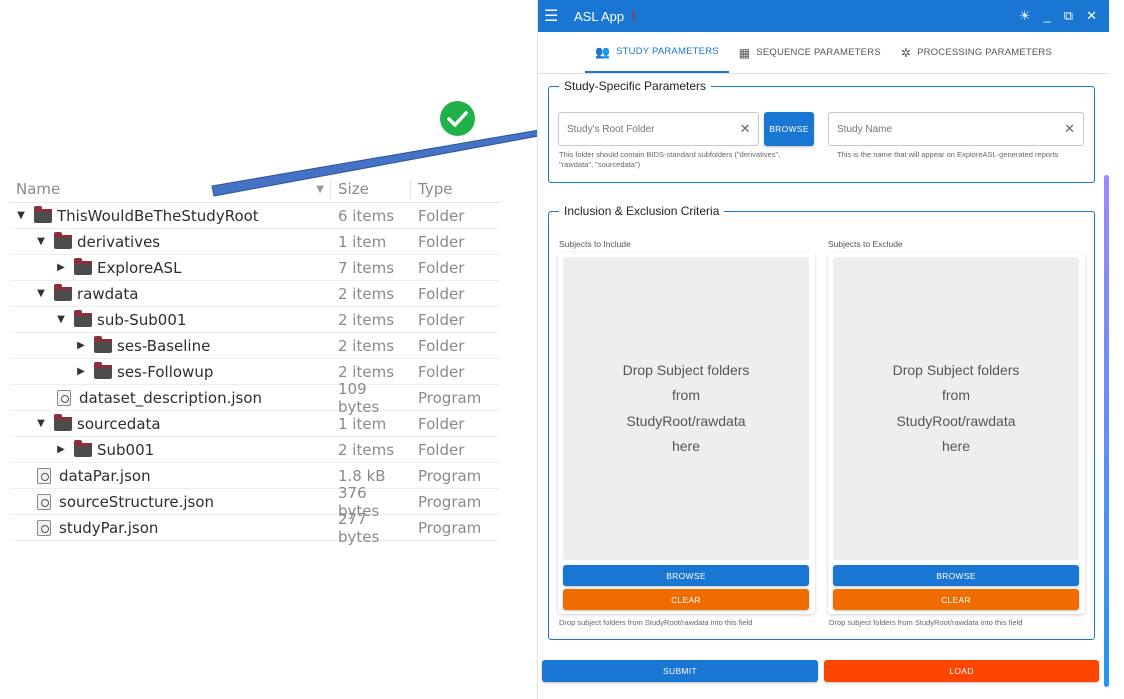  What do you see at coordinates (680, 671) in the screenshot?
I see `submit-button: SUBMIT` at bounding box center [680, 671].